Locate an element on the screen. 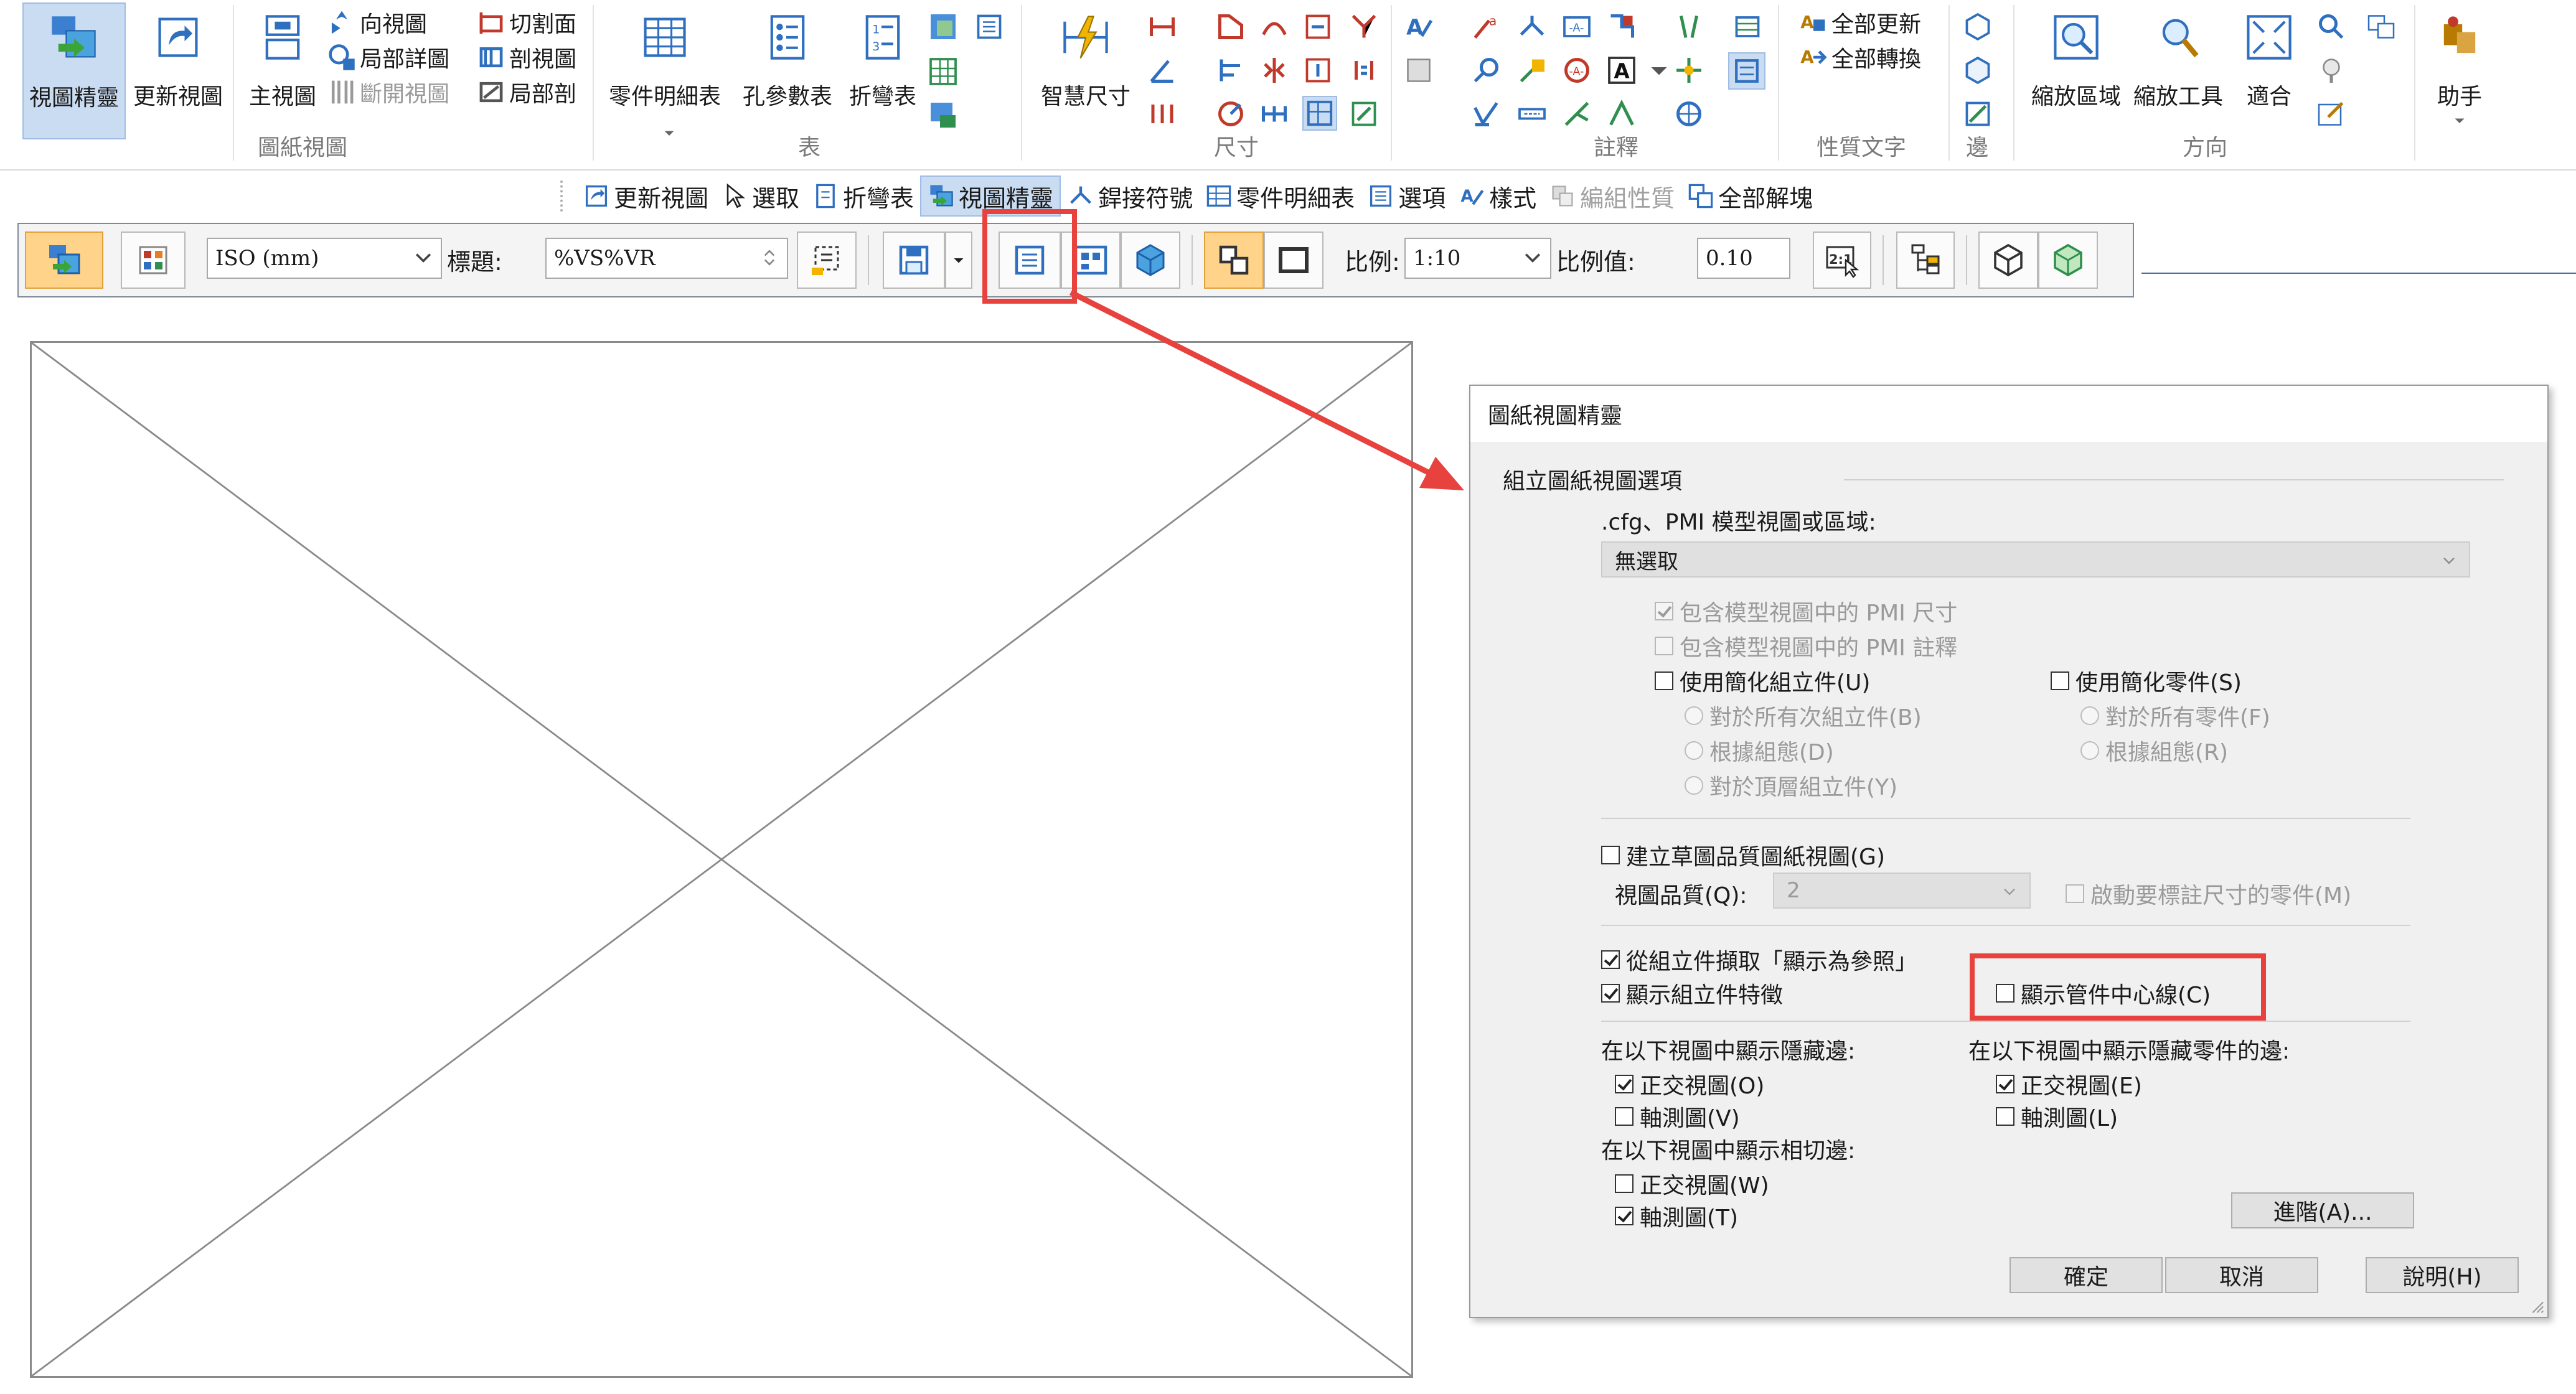 This screenshot has width=2576, height=1394. resize-grip-icon is located at coordinates (2536, 1306).